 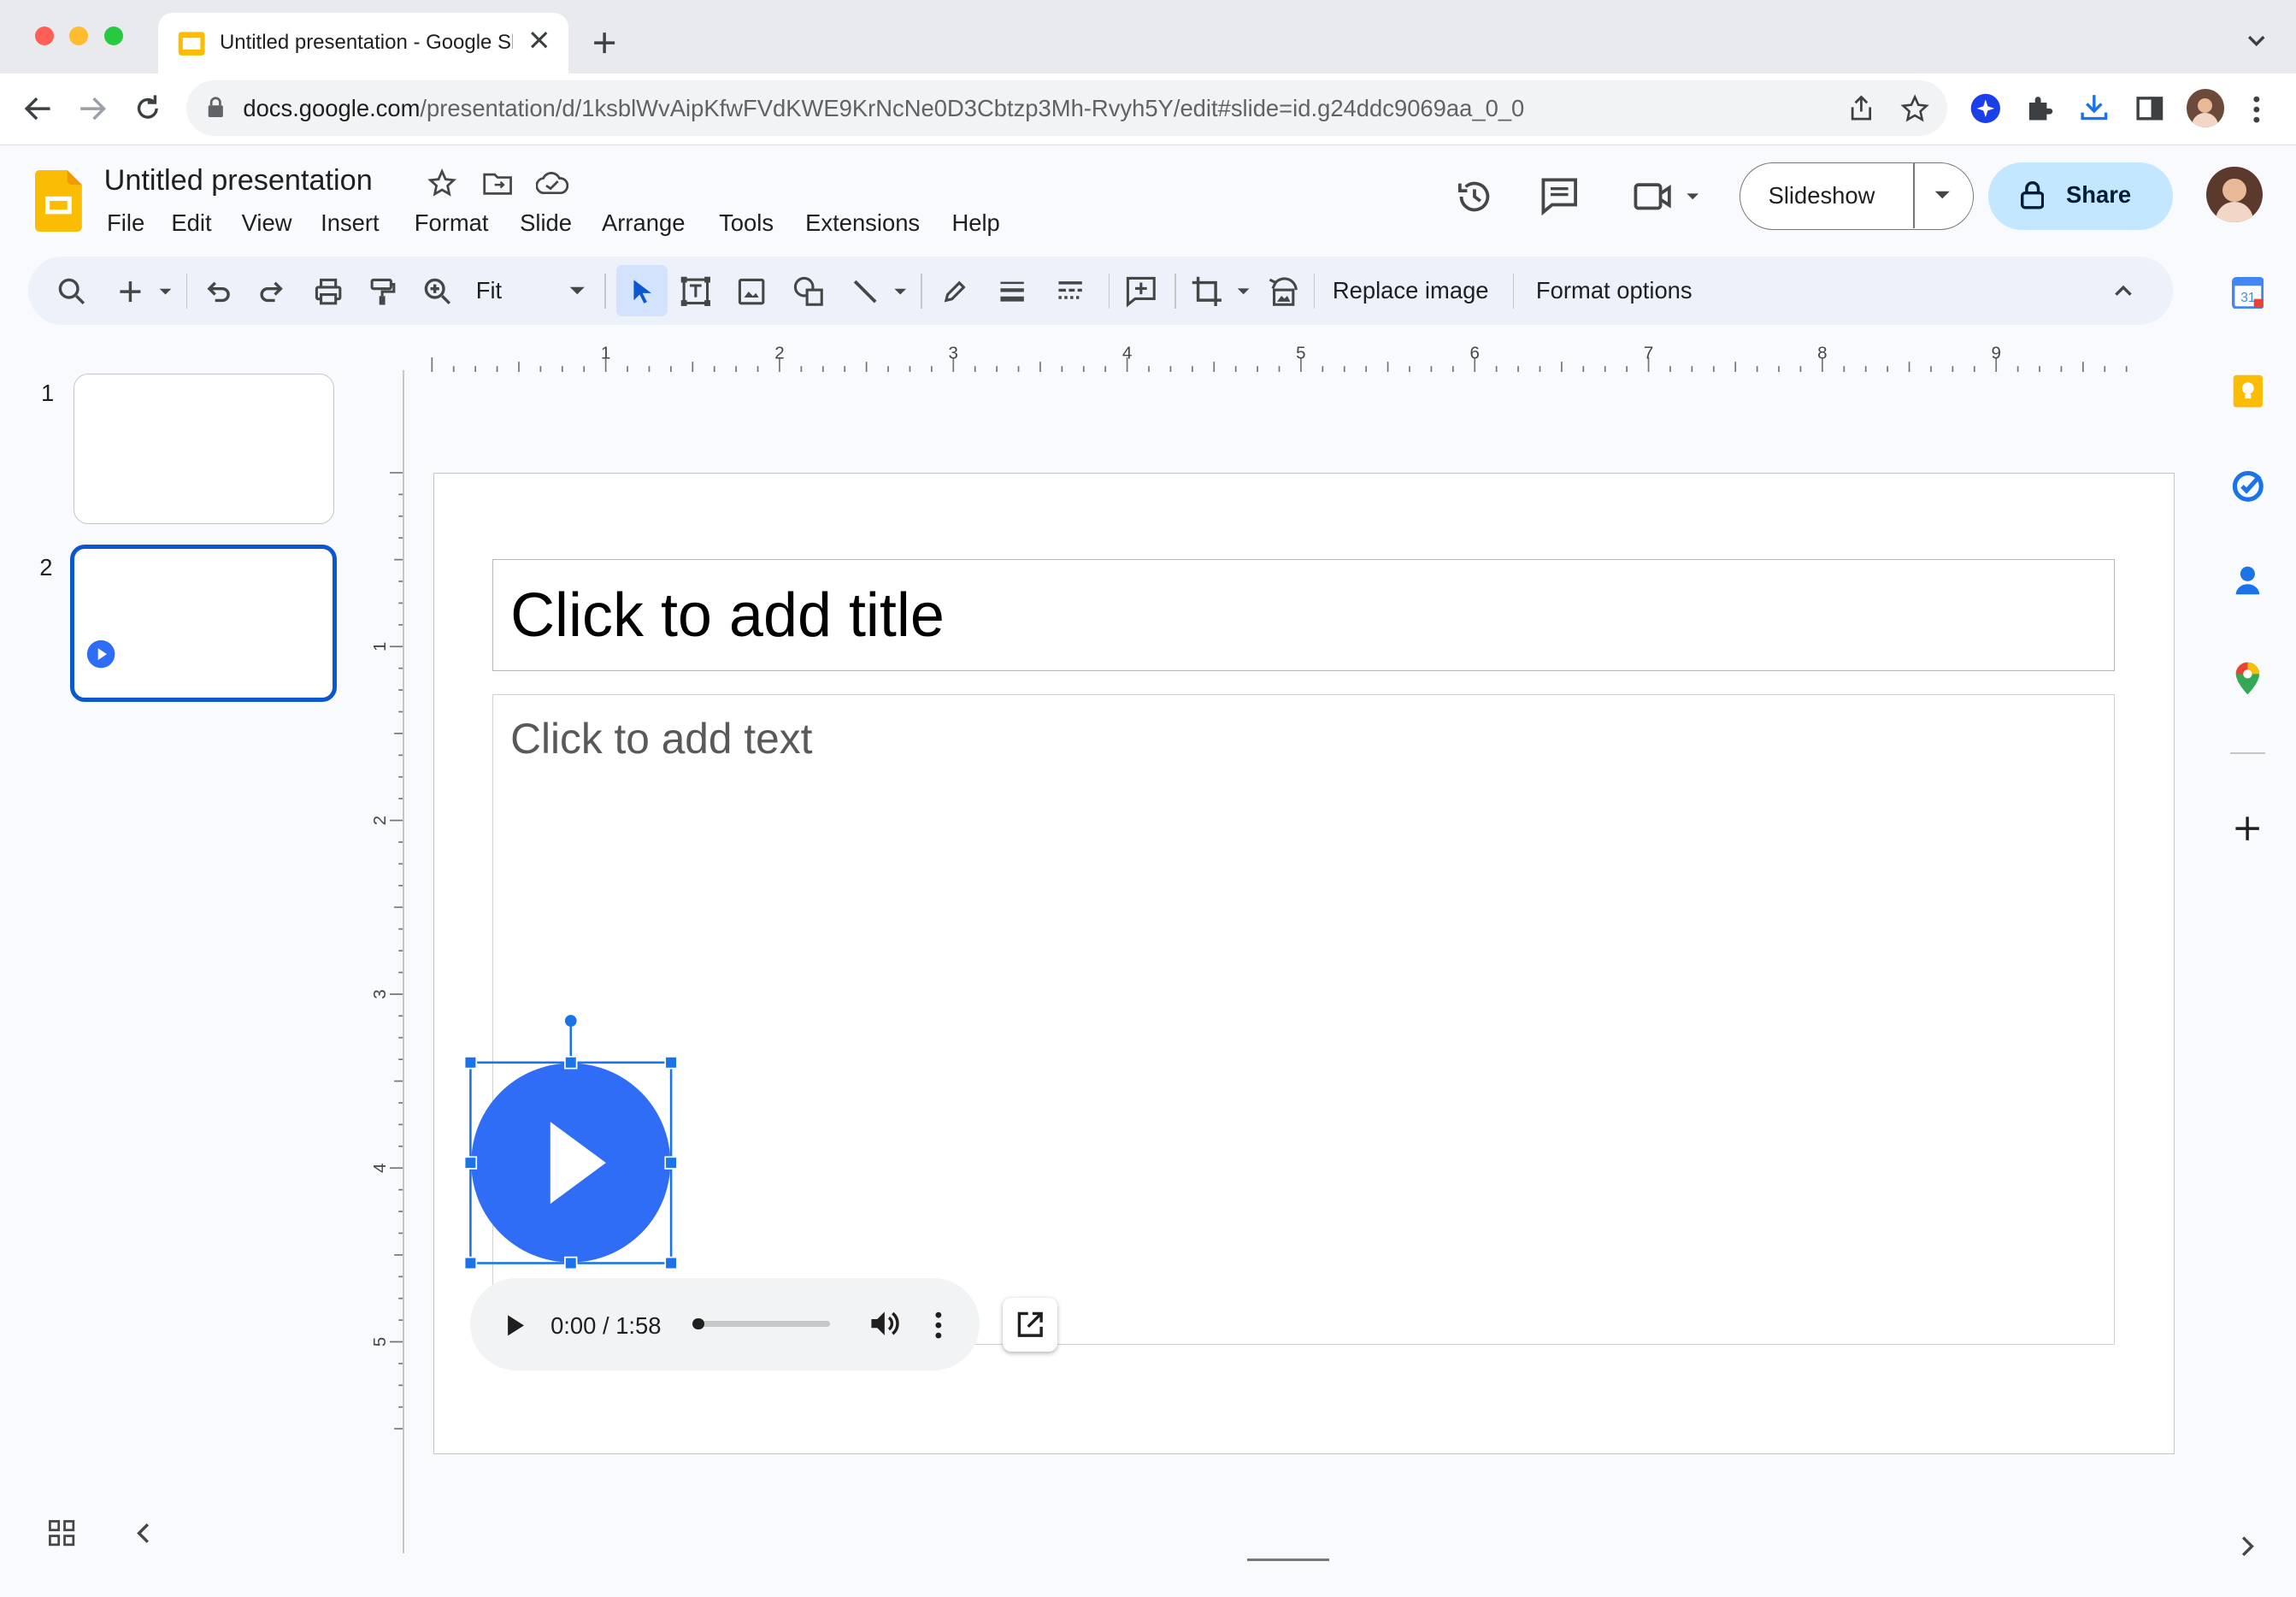 I want to click on forward-arrow-icon, so click(x=92, y=109).